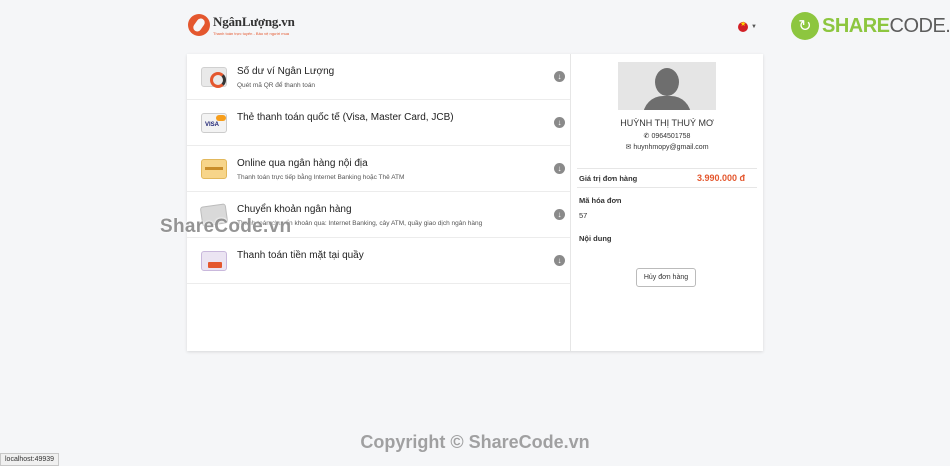  Describe the element at coordinates (805, 26) in the screenshot. I see `sharecode-logo-icon: ↻` at that location.